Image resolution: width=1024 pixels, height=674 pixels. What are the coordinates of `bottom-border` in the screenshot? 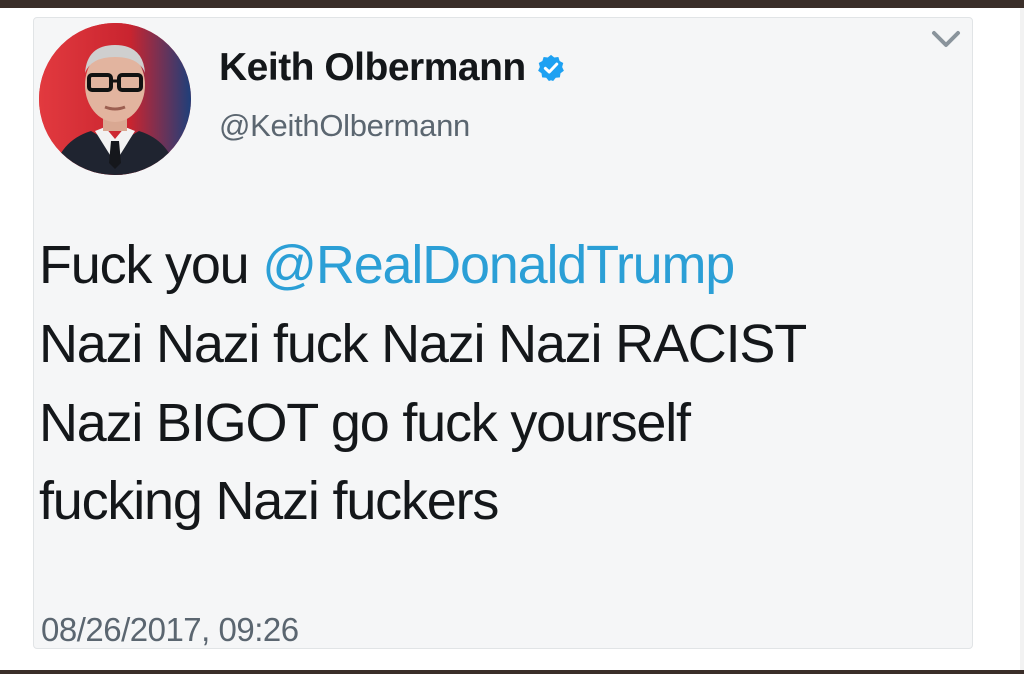 It's located at (512, 672).